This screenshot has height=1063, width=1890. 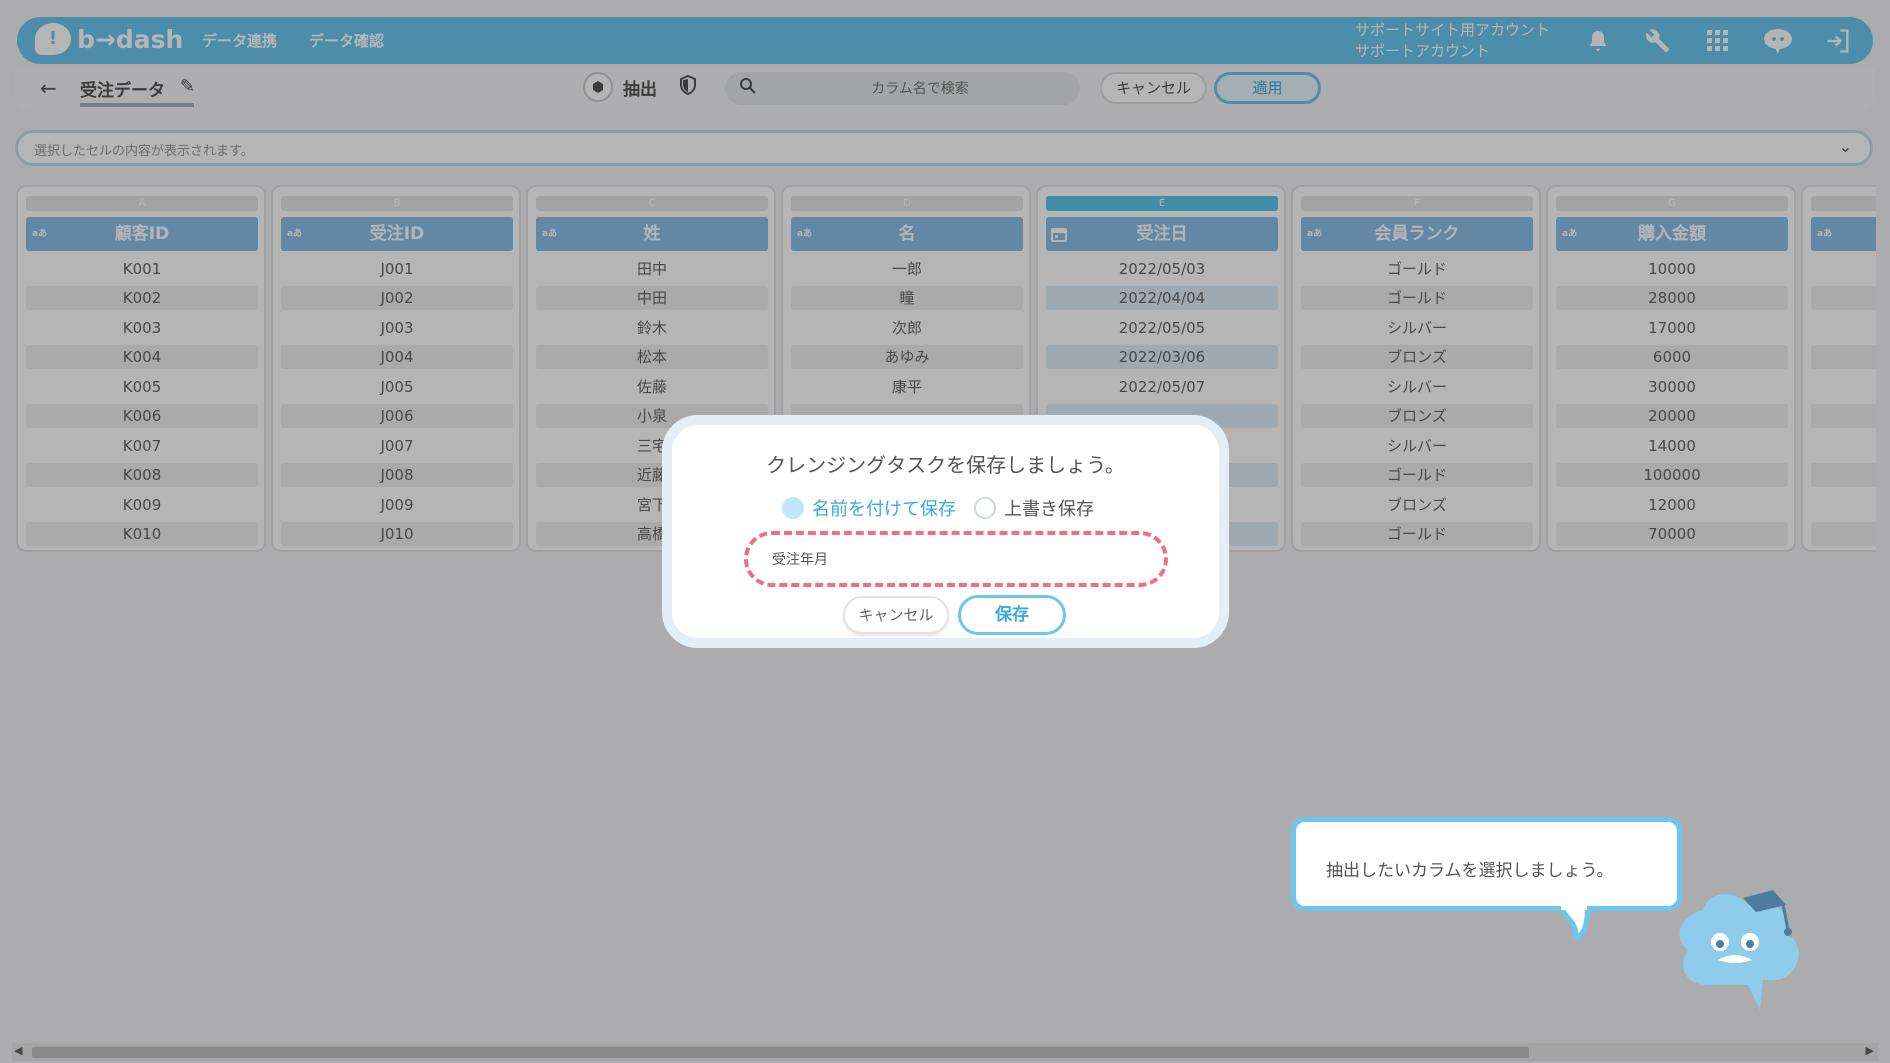 What do you see at coordinates (945, 465) in the screenshot?
I see `dialog-title: クレンジングタスクを保存しましょう。` at bounding box center [945, 465].